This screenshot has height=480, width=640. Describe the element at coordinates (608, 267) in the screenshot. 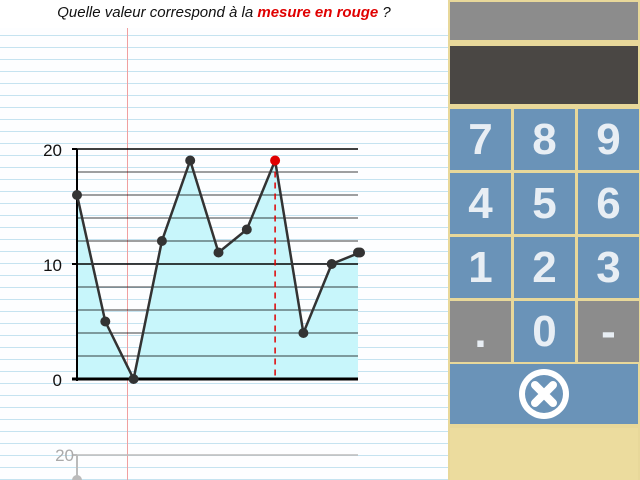

I see `key-3: 3` at that location.